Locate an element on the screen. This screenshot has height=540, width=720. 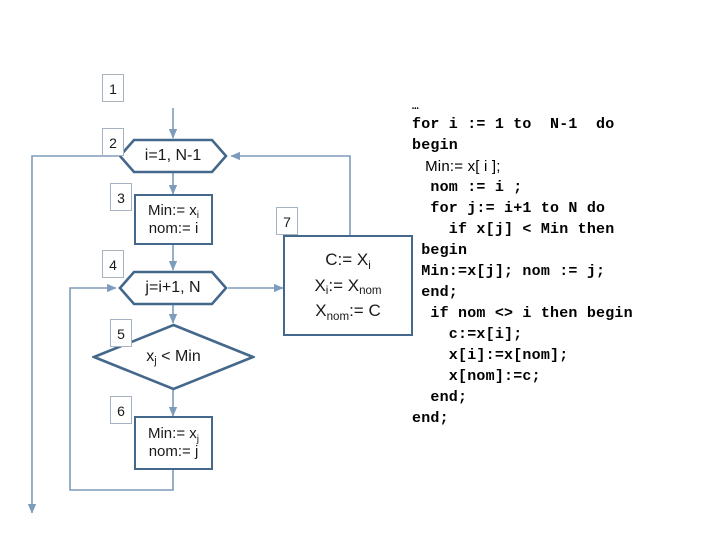
step-tag-6: 6 is located at coordinates (121, 410).